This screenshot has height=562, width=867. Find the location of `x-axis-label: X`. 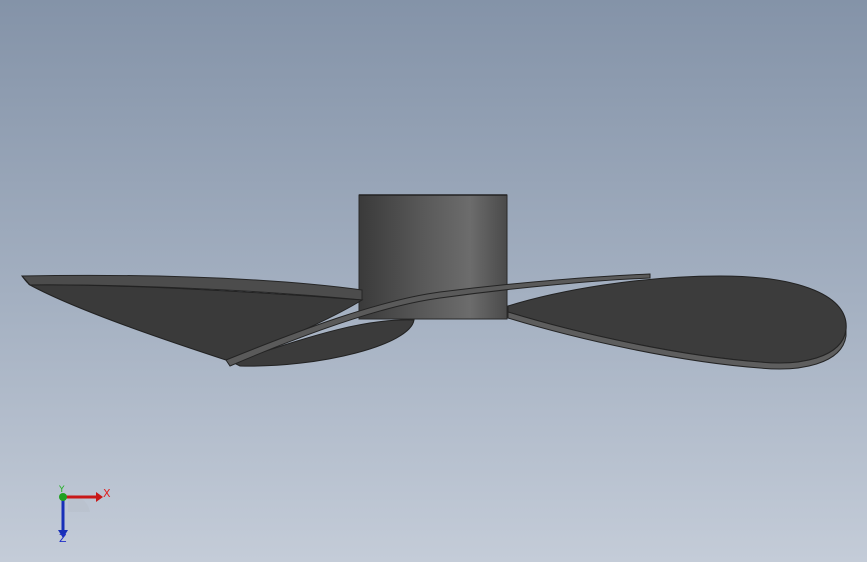

x-axis-label: X is located at coordinates (107, 493).